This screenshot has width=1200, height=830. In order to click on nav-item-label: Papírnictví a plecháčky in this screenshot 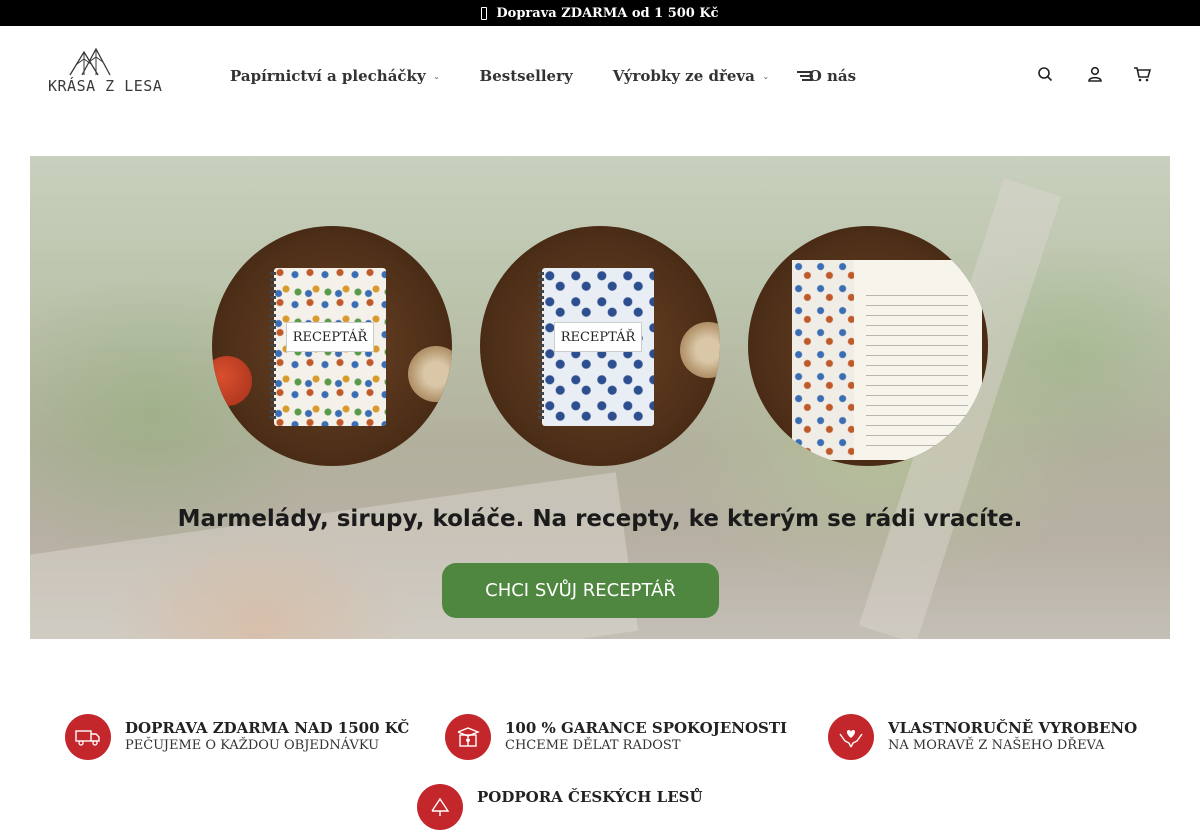, I will do `click(328, 76)`.